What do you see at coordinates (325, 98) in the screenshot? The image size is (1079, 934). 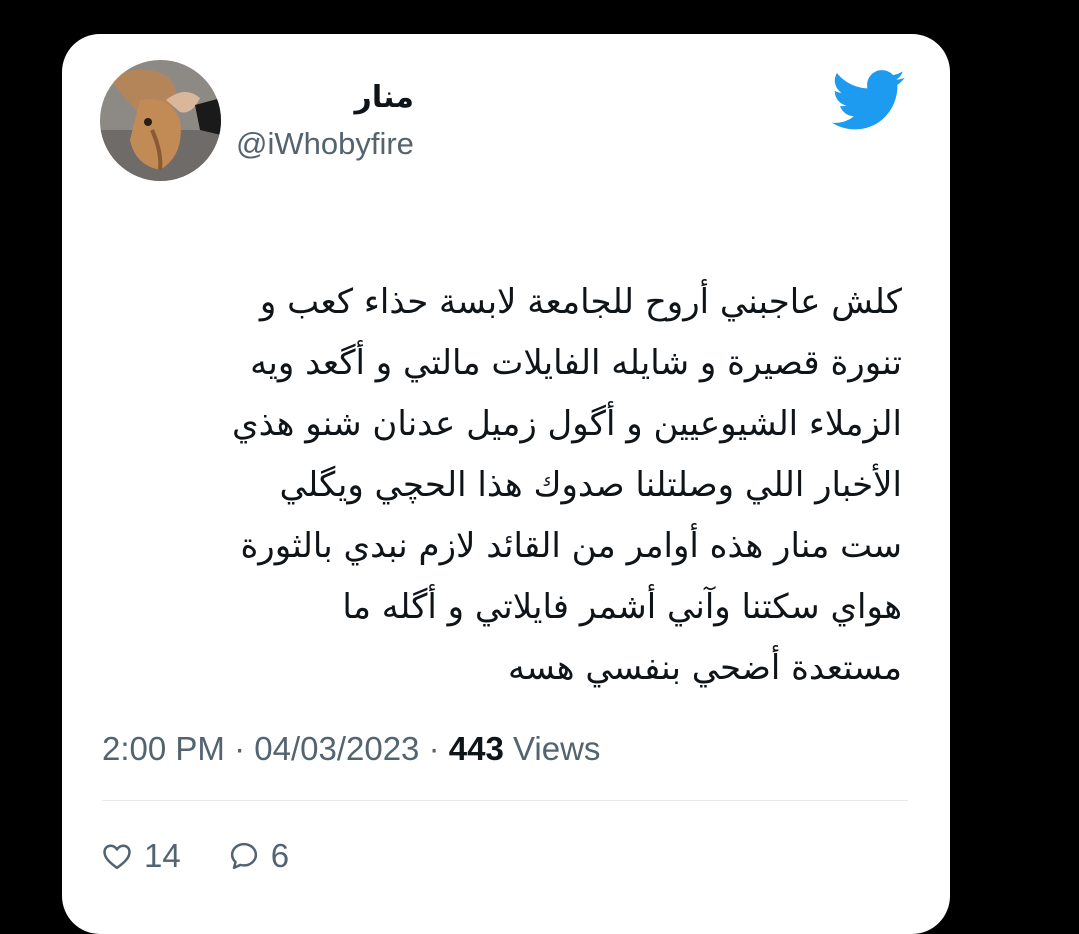 I see `display-name: منار` at bounding box center [325, 98].